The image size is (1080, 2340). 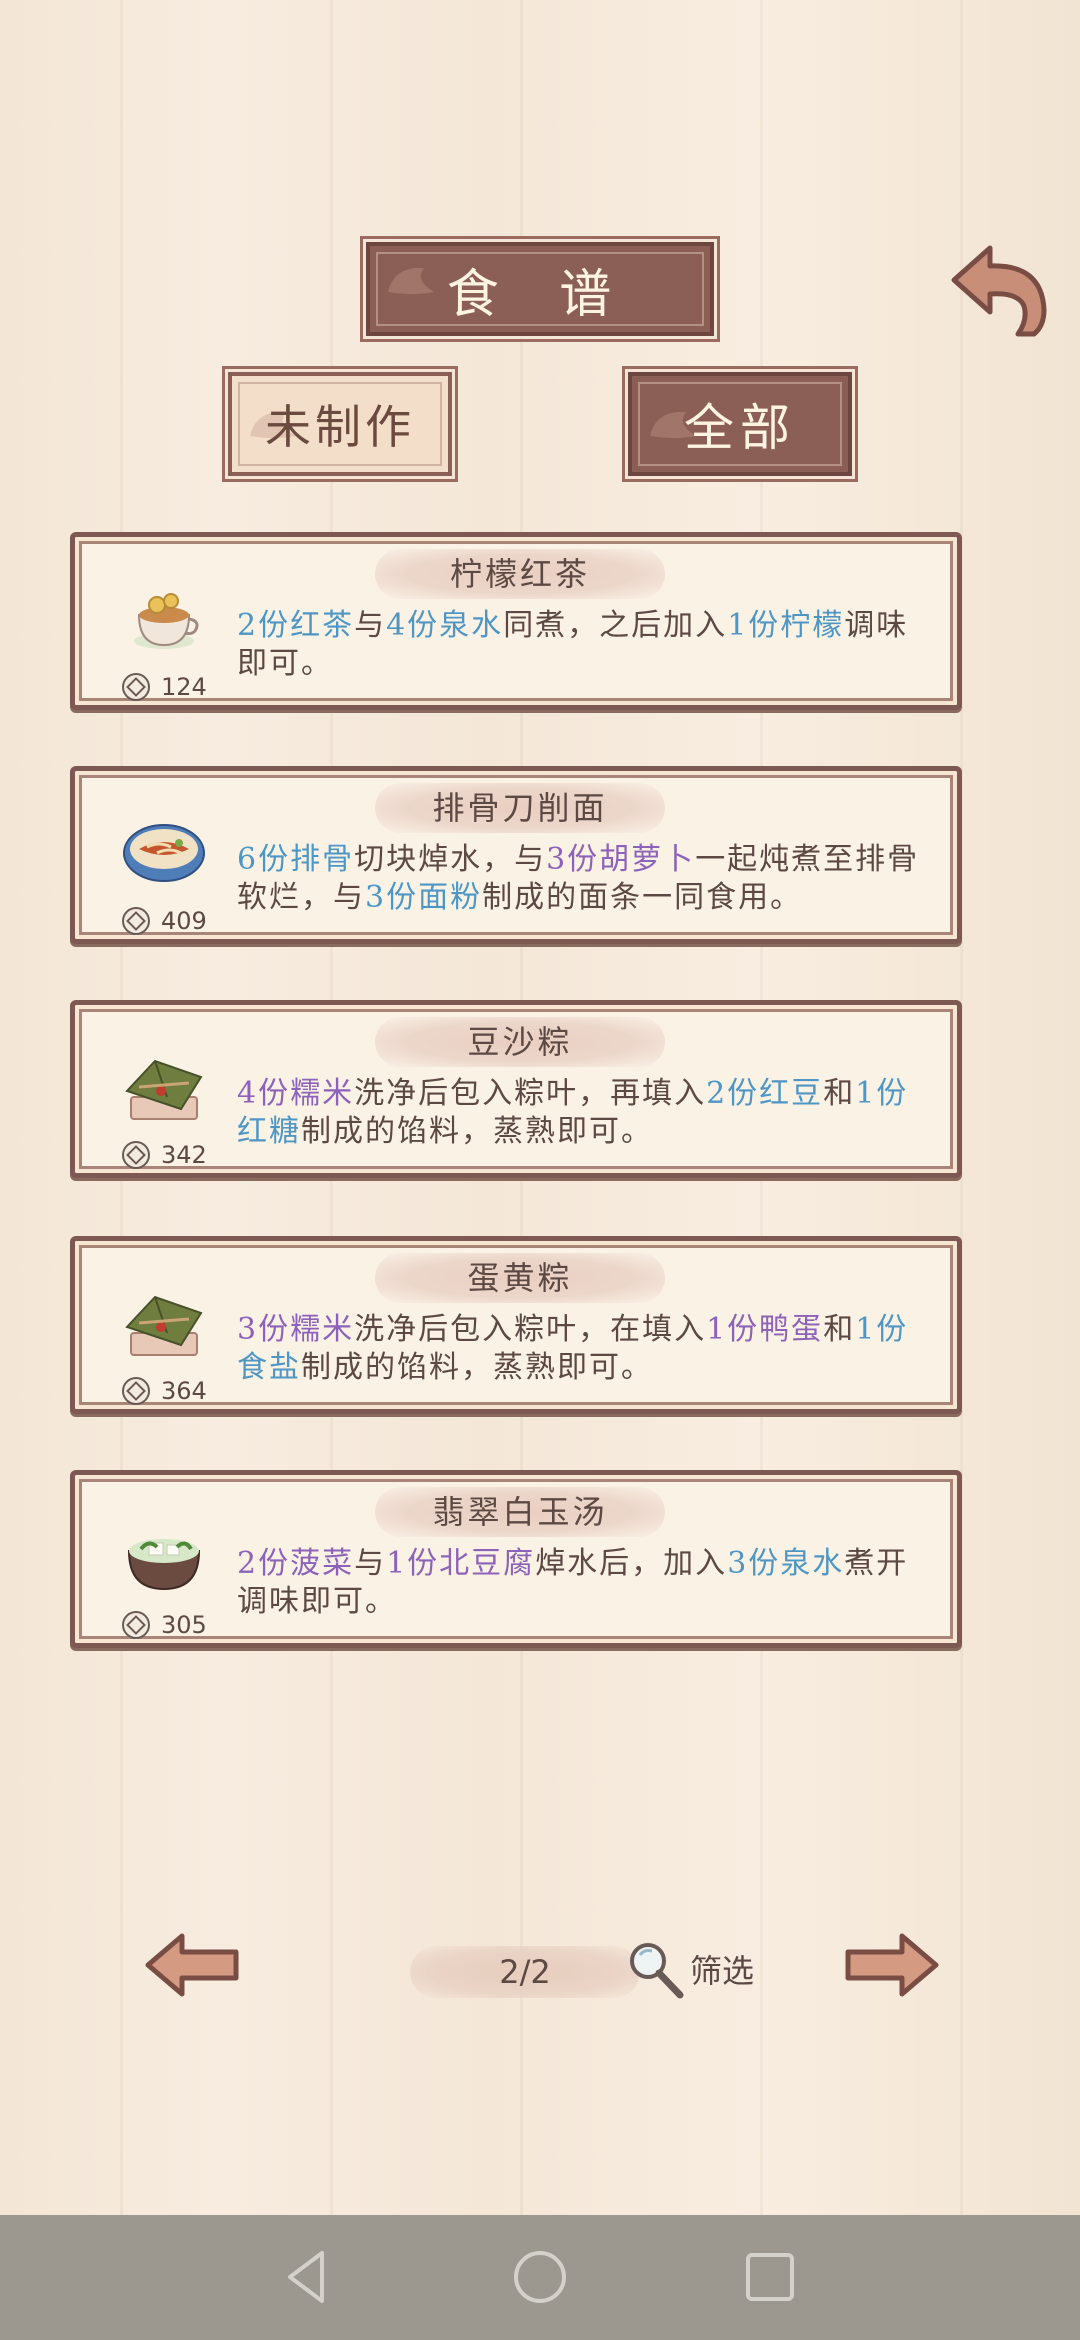 I want to click on description-text: 洗净后包入粽叶，再填入, so click(x=530, y=1093).